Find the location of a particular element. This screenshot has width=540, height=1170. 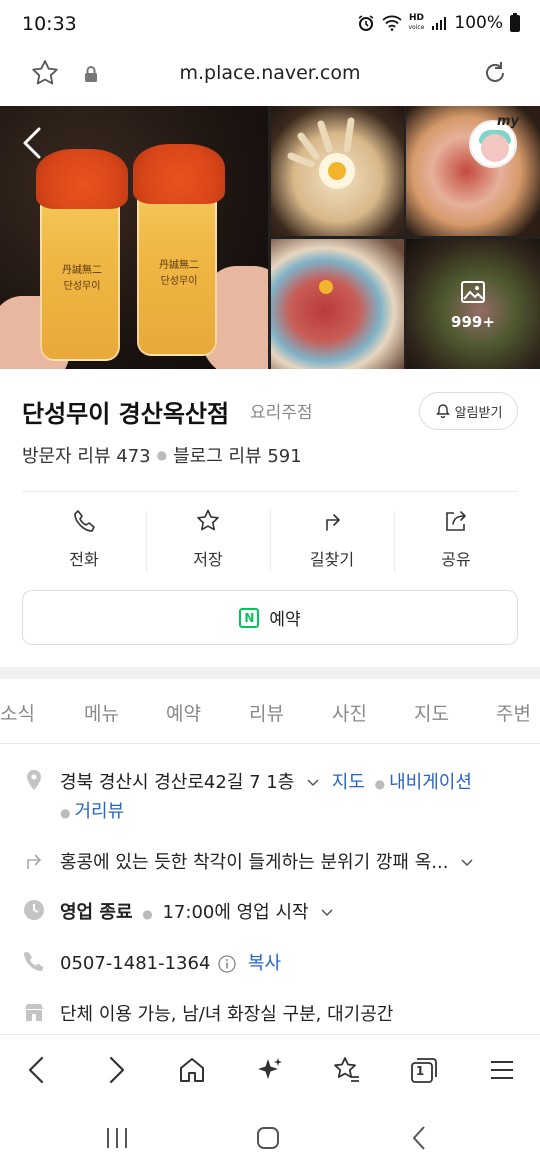

visitor-reviews-link: 방문자 리뷰 473 is located at coordinates (86, 455).